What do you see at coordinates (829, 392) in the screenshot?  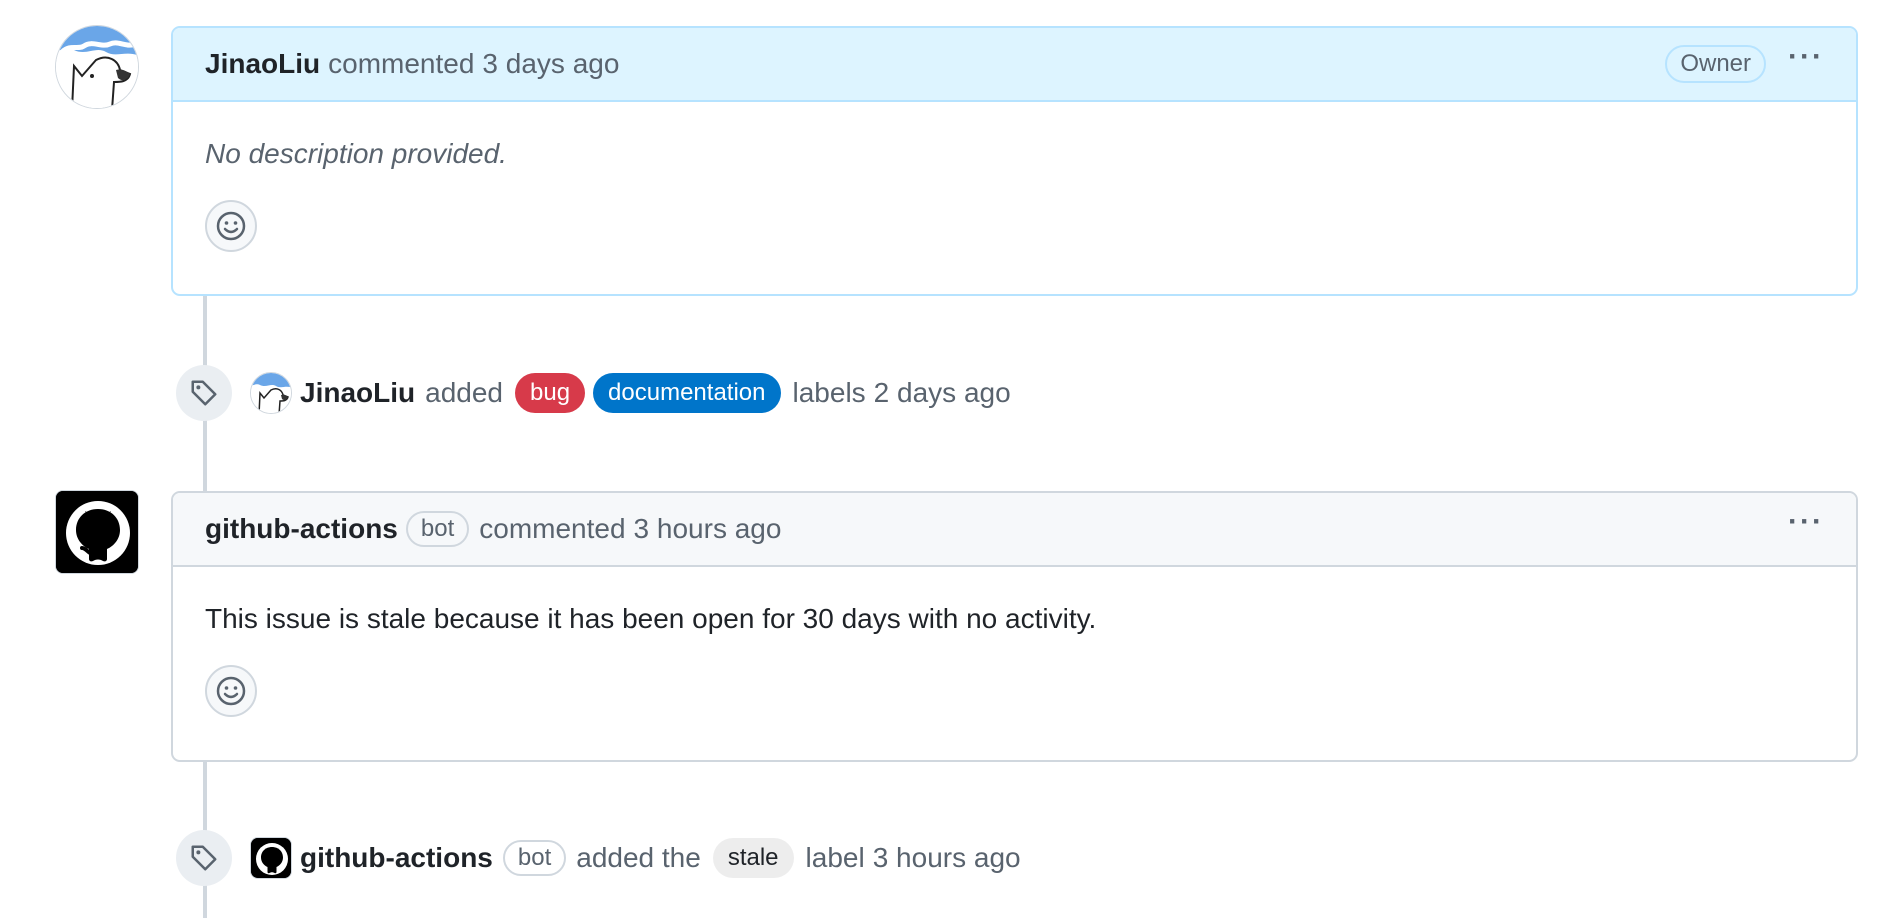 I see `event-suffix: labels` at bounding box center [829, 392].